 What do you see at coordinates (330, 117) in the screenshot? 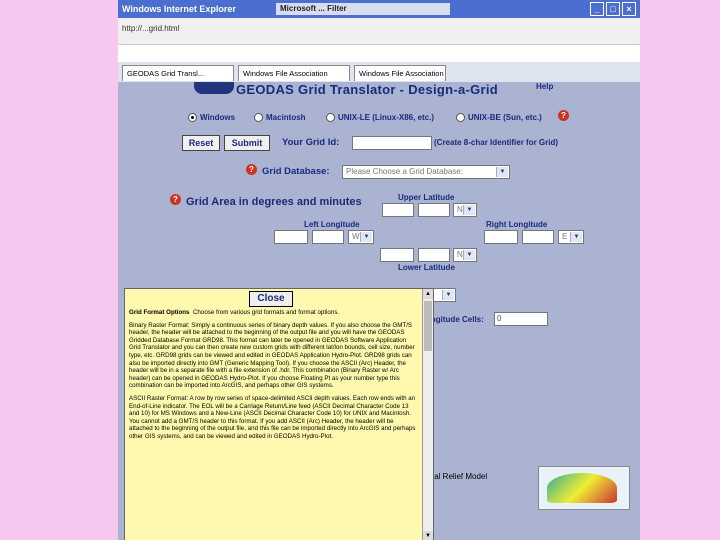
I see `radio-unix-le` at bounding box center [330, 117].